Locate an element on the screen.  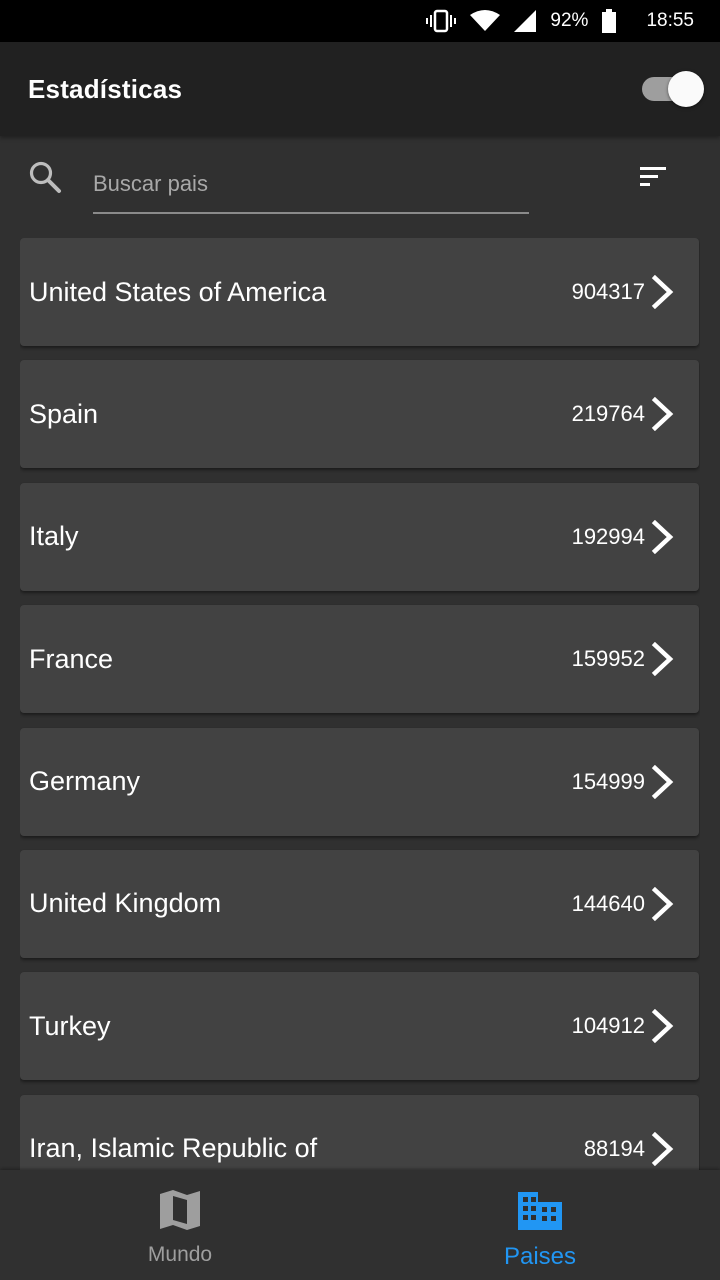
case-count: 154999 is located at coordinates (608, 781).